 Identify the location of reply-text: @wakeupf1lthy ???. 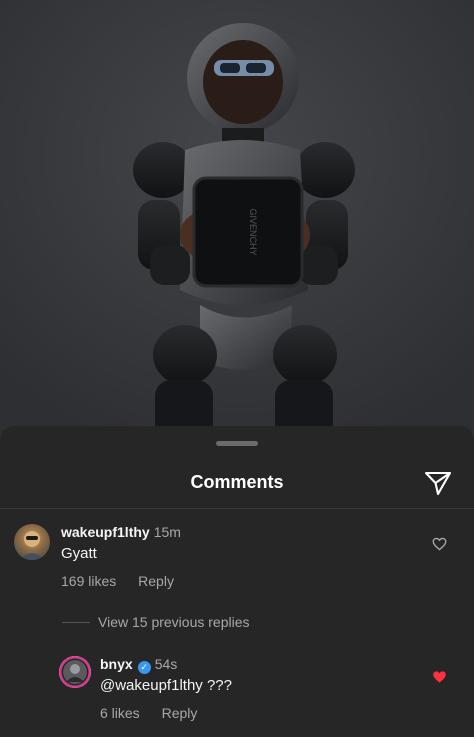
(166, 685).